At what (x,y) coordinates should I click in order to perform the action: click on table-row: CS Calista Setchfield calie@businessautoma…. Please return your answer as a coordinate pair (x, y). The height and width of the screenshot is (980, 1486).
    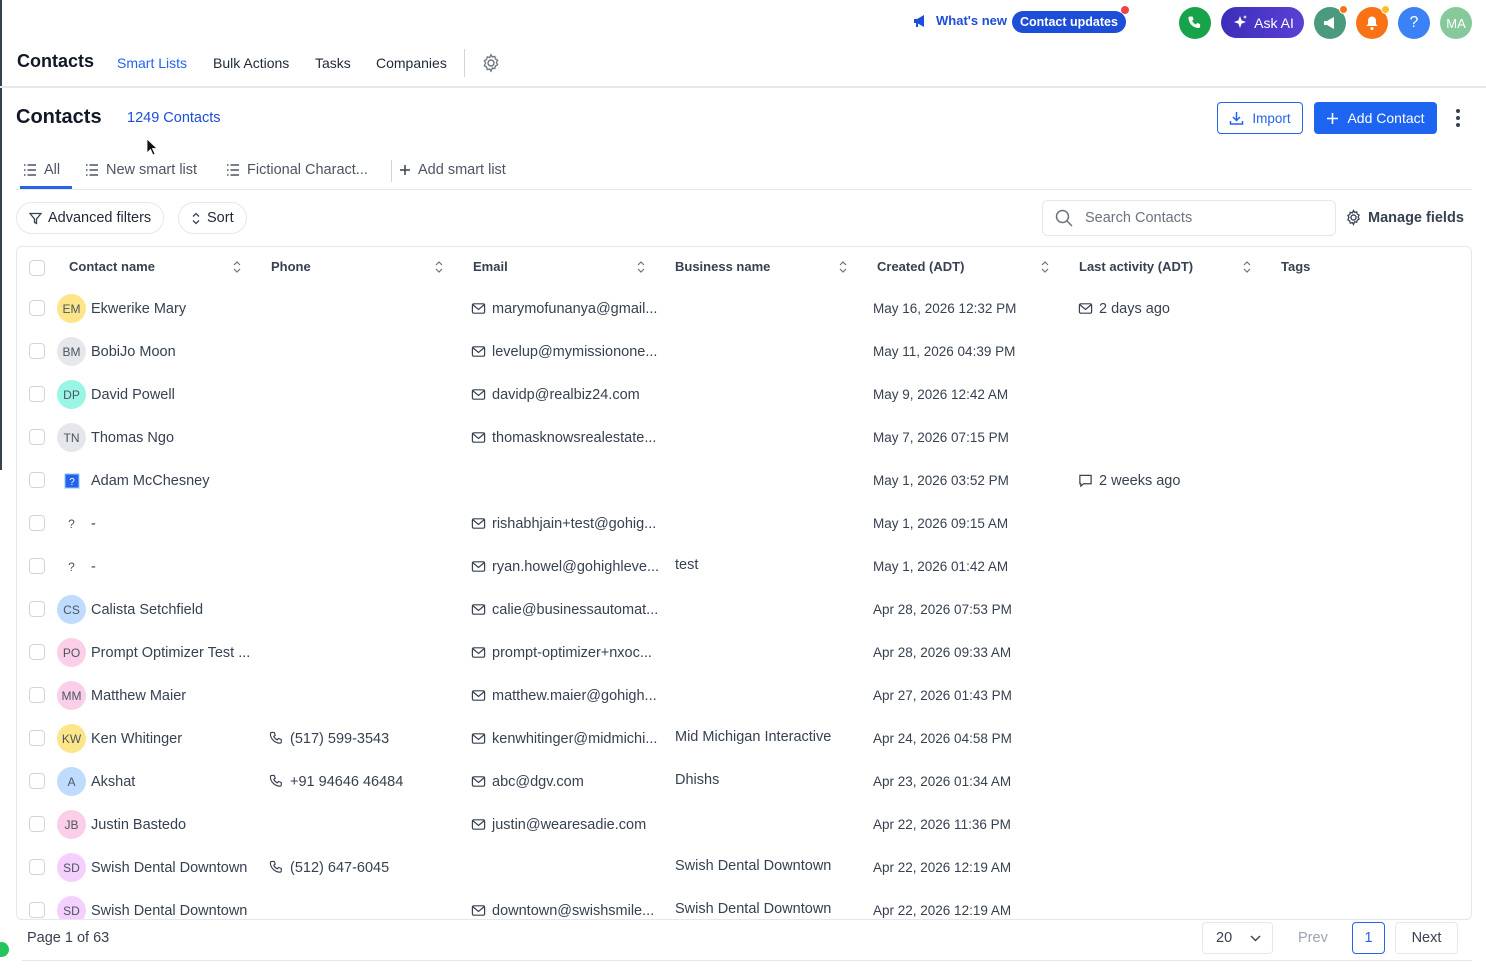
    Looking at the image, I should click on (744, 609).